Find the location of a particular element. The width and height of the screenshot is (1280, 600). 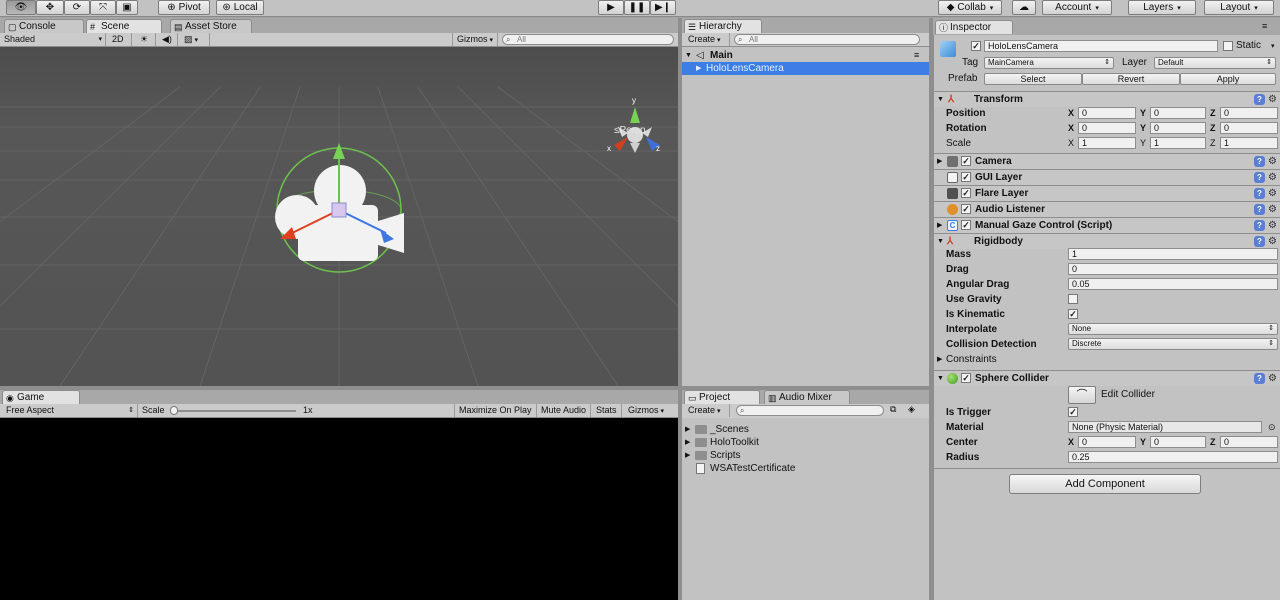

audio-listener-component-header: ✓ Audio Listener ? ⚙ is located at coordinates (1107, 209).